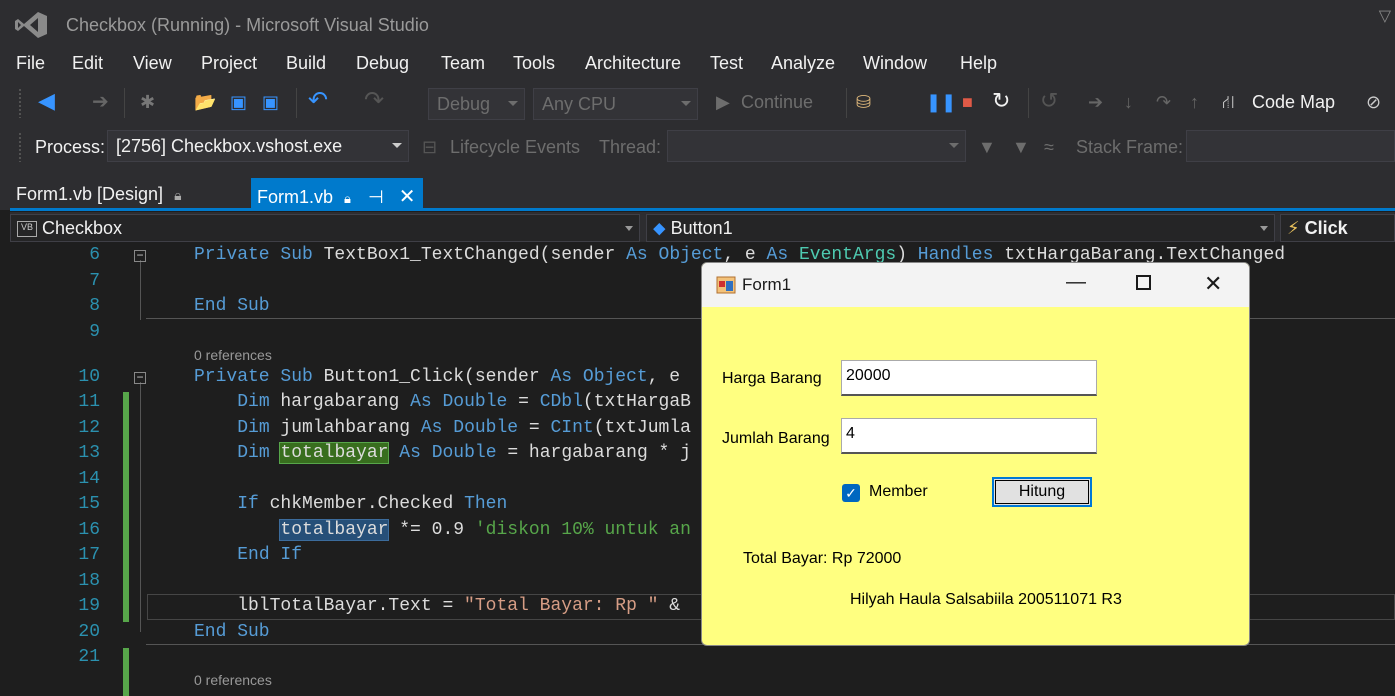  I want to click on line-number: 8, so click(94, 306).